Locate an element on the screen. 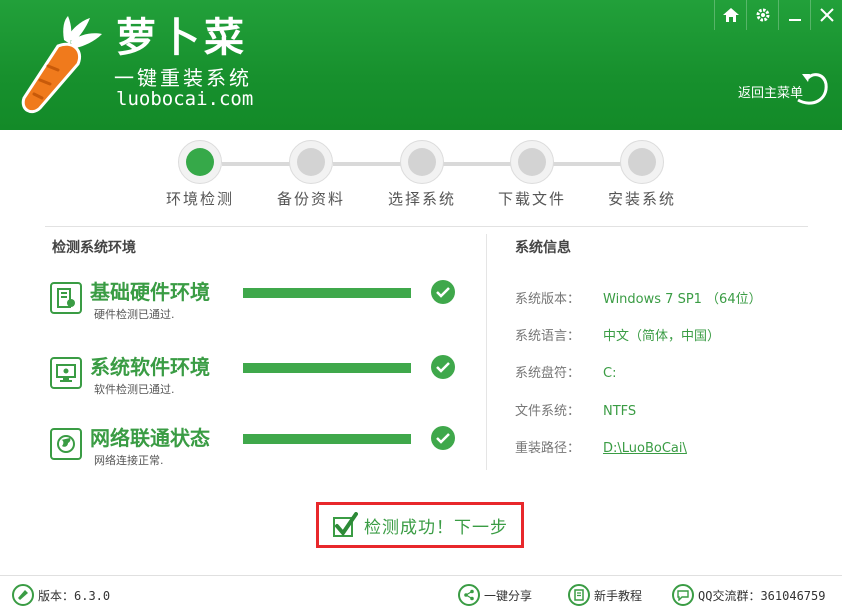 This screenshot has height=613, width=842. sysinfo-row-drive: 系统盘符： C: is located at coordinates (565, 371).